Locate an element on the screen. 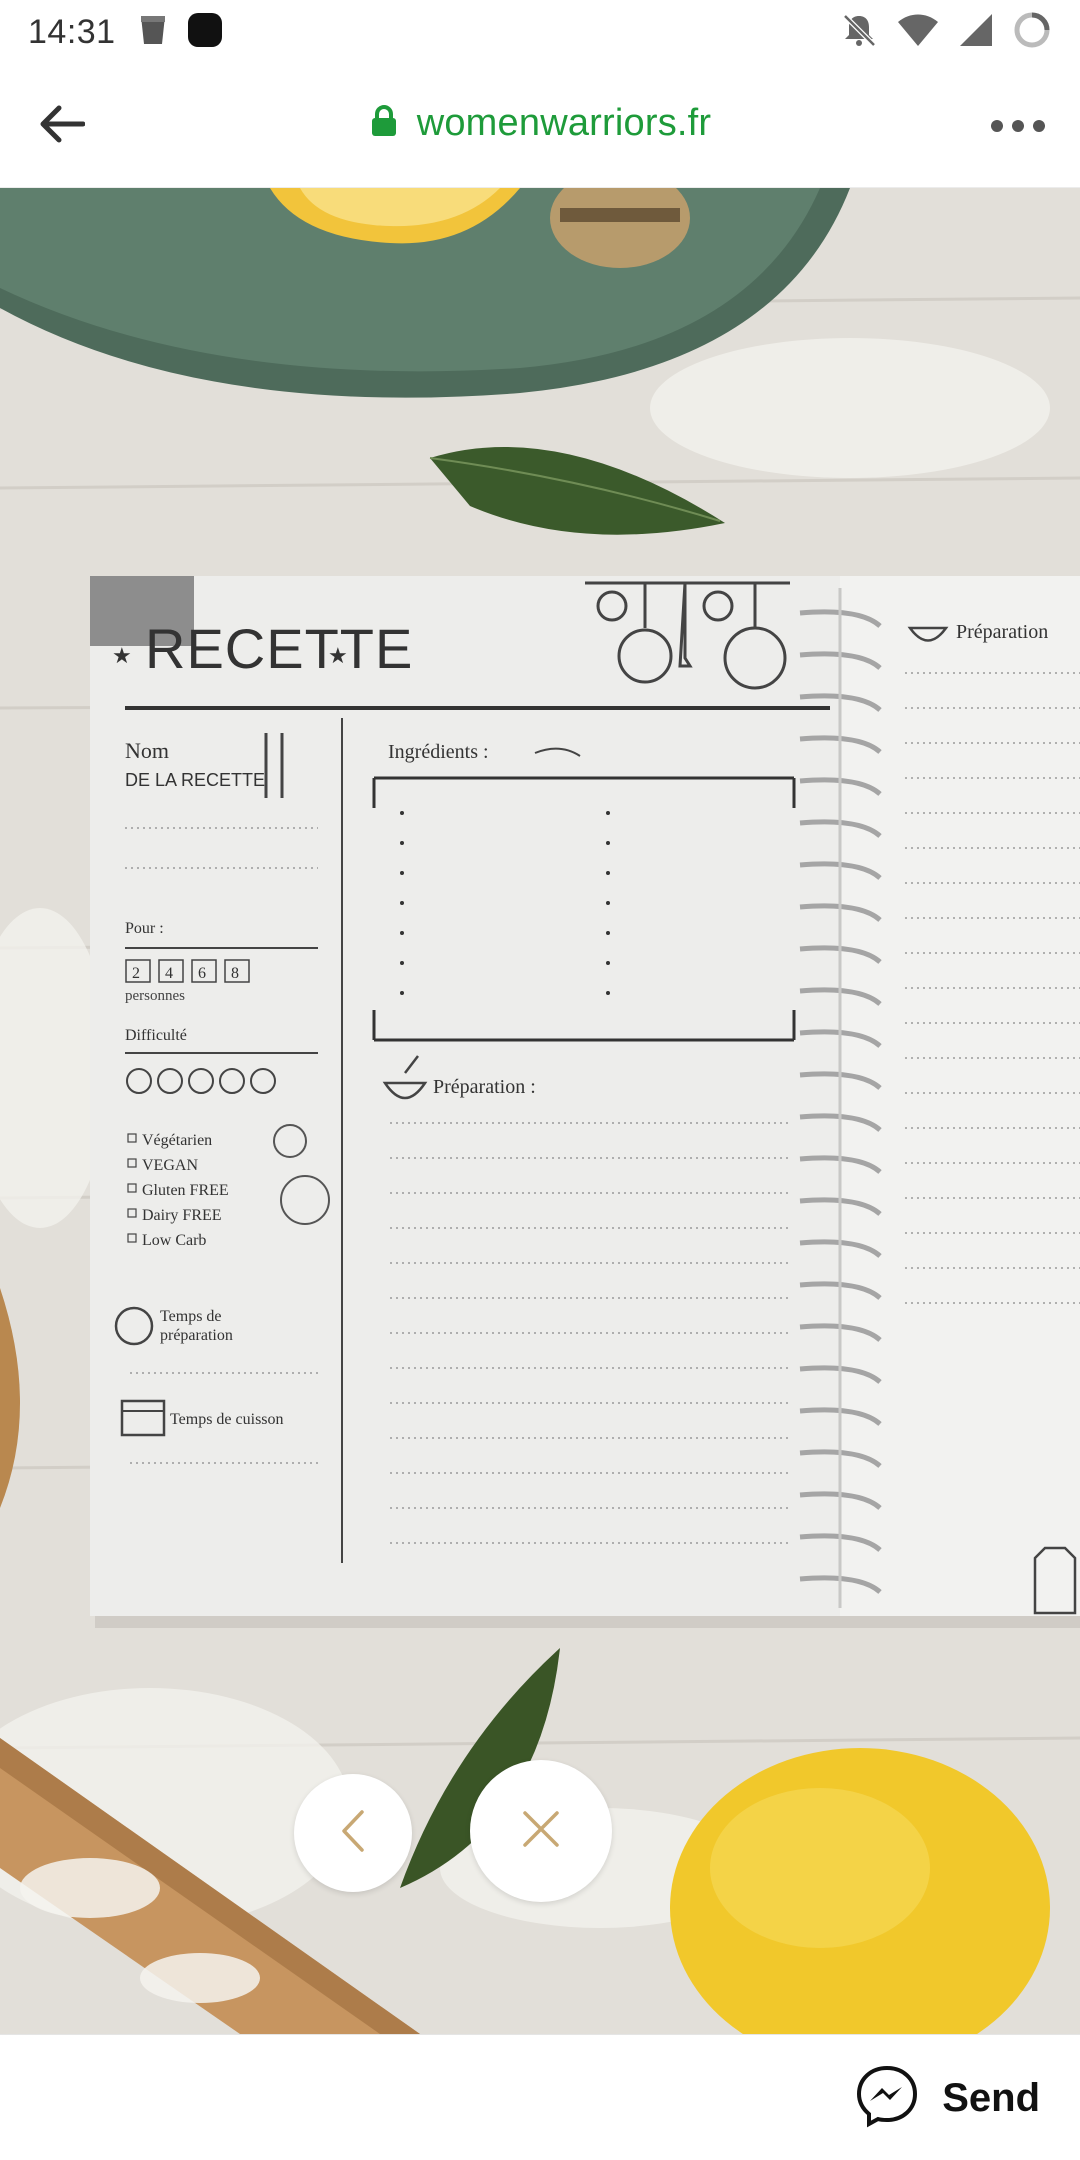  preparation-time-label: préparation is located at coordinates (196, 1335).